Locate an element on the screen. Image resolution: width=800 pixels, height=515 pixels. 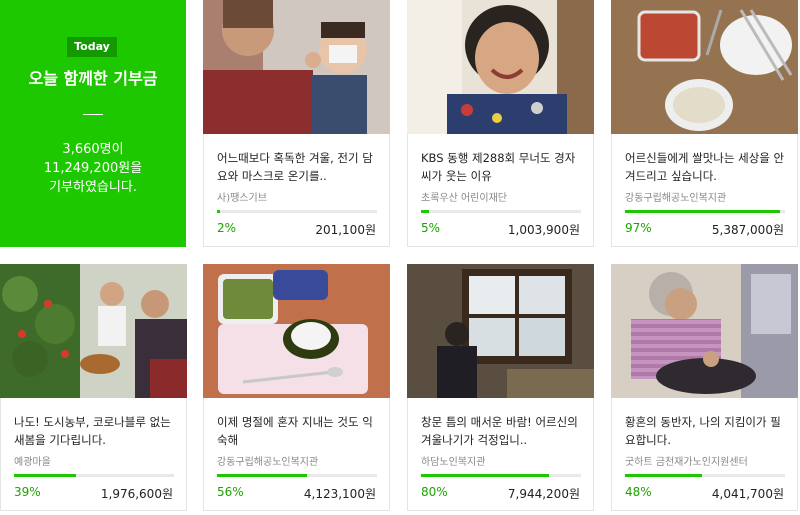
raised-amount: 1,003,900원 is located at coordinates (543, 230).